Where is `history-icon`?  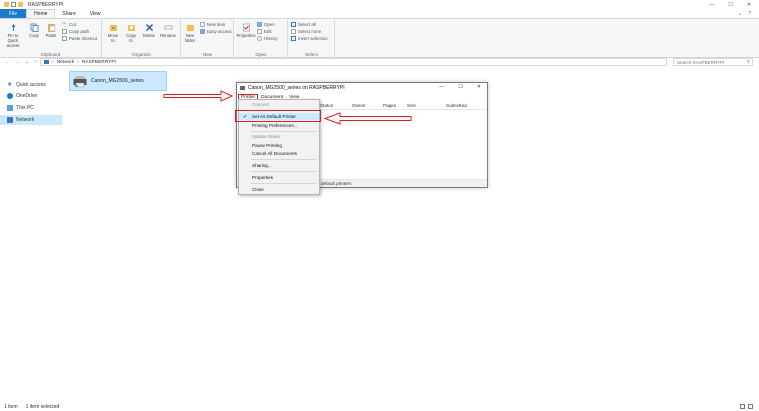
history-icon is located at coordinates (259, 38).